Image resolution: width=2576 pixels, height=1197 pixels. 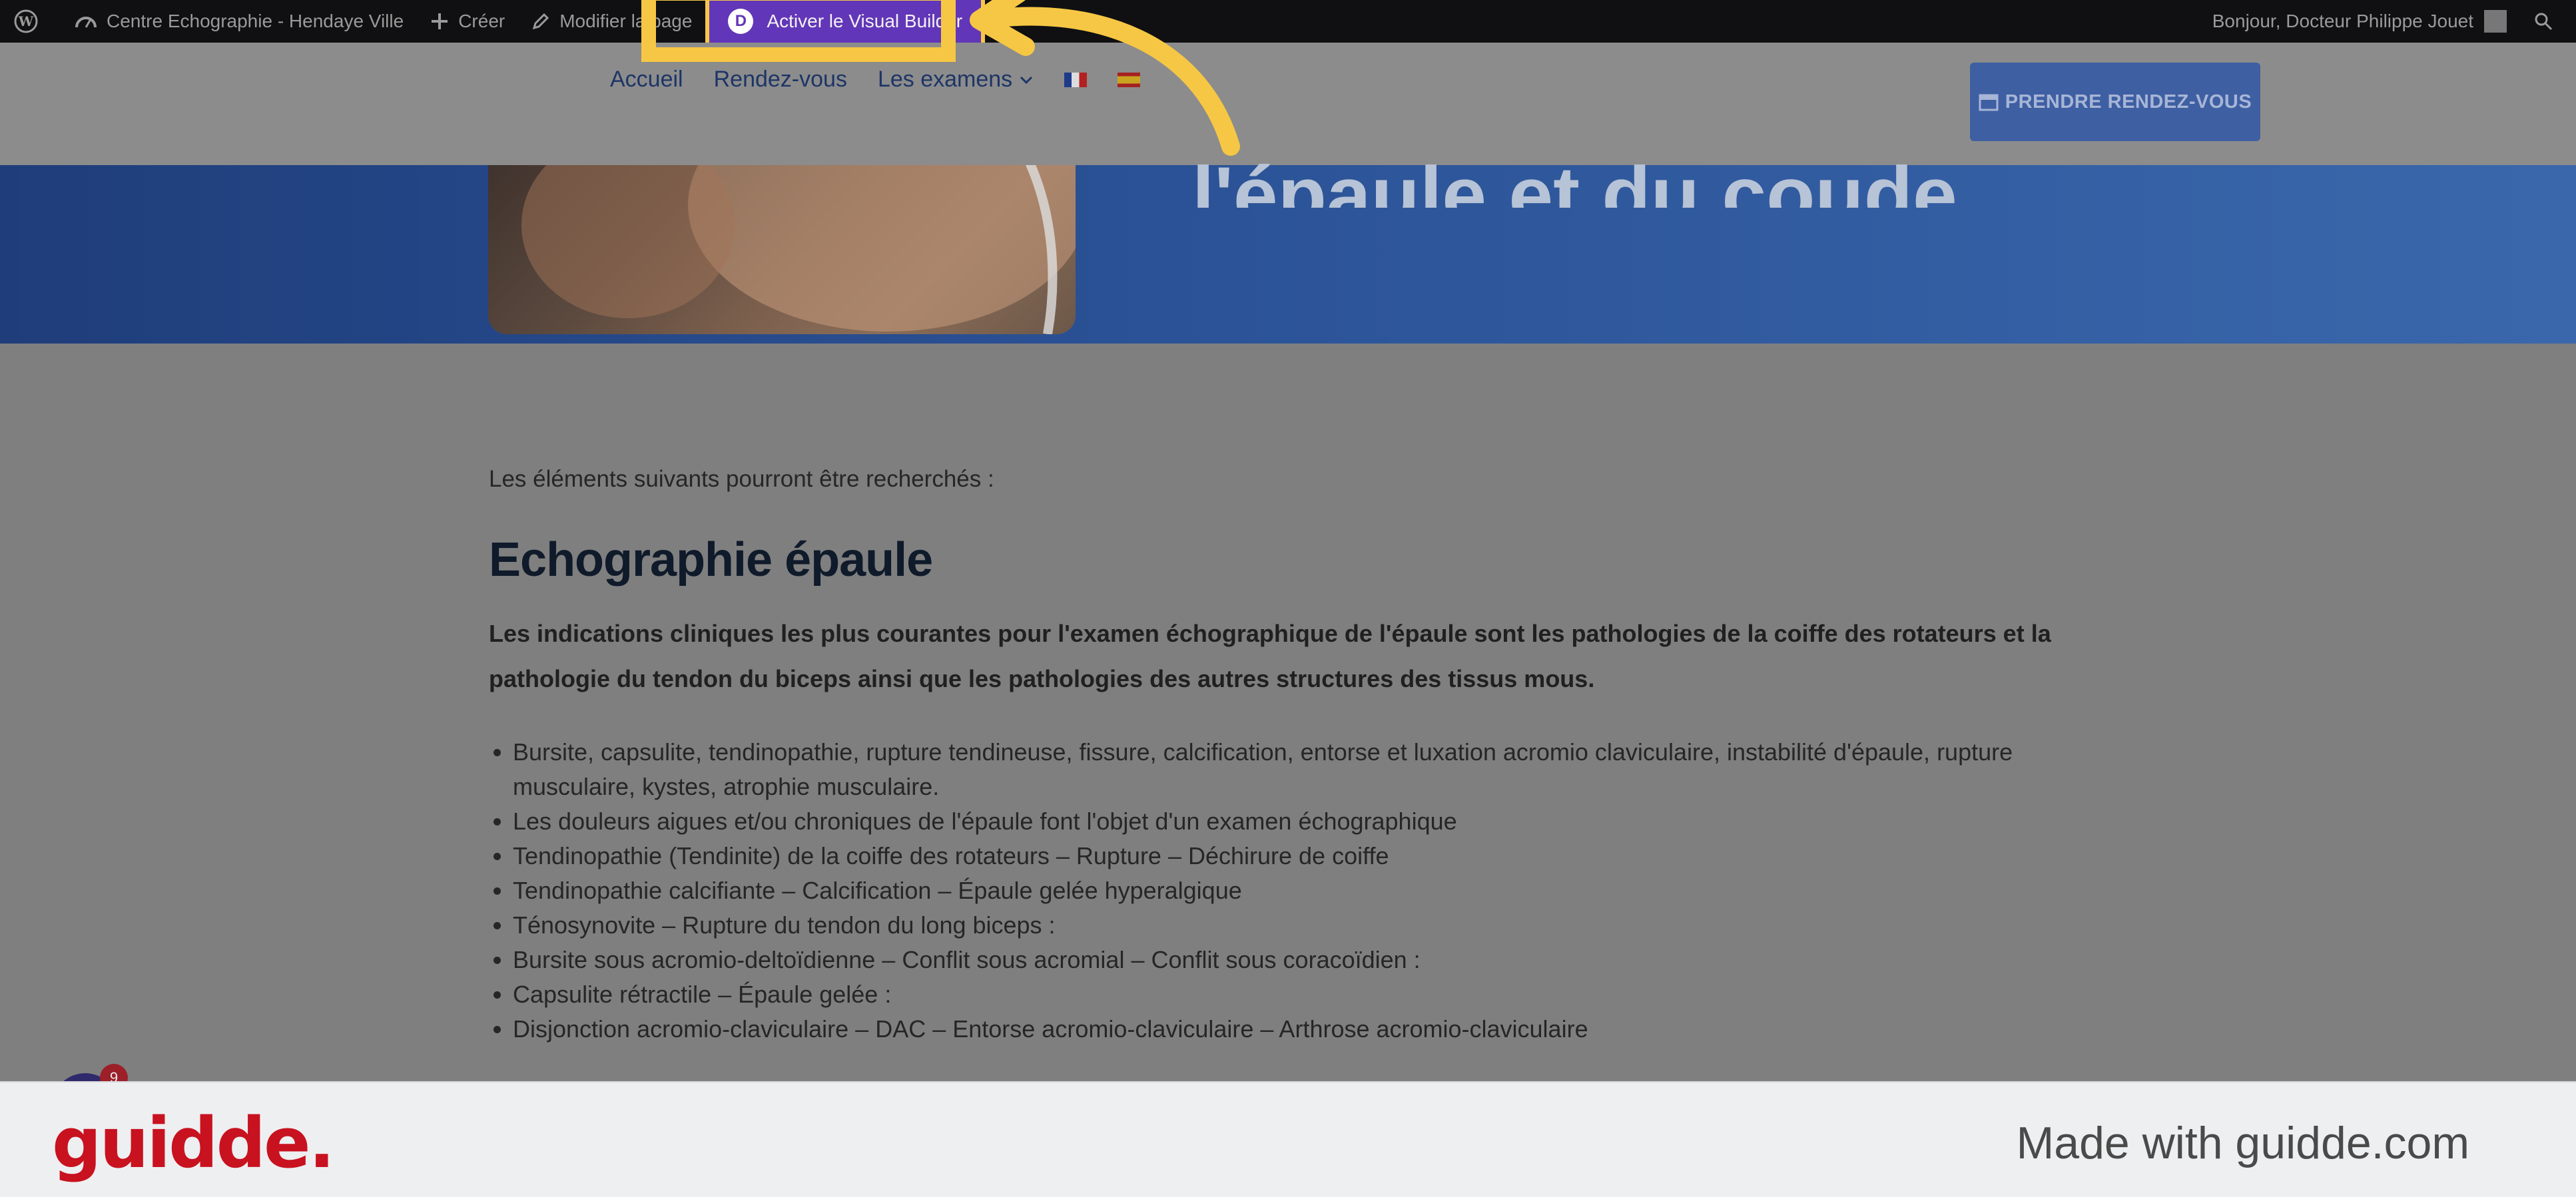 I want to click on book-appointment-label: PRENDRE RENDEZ-VOUS, so click(x=2128, y=102).